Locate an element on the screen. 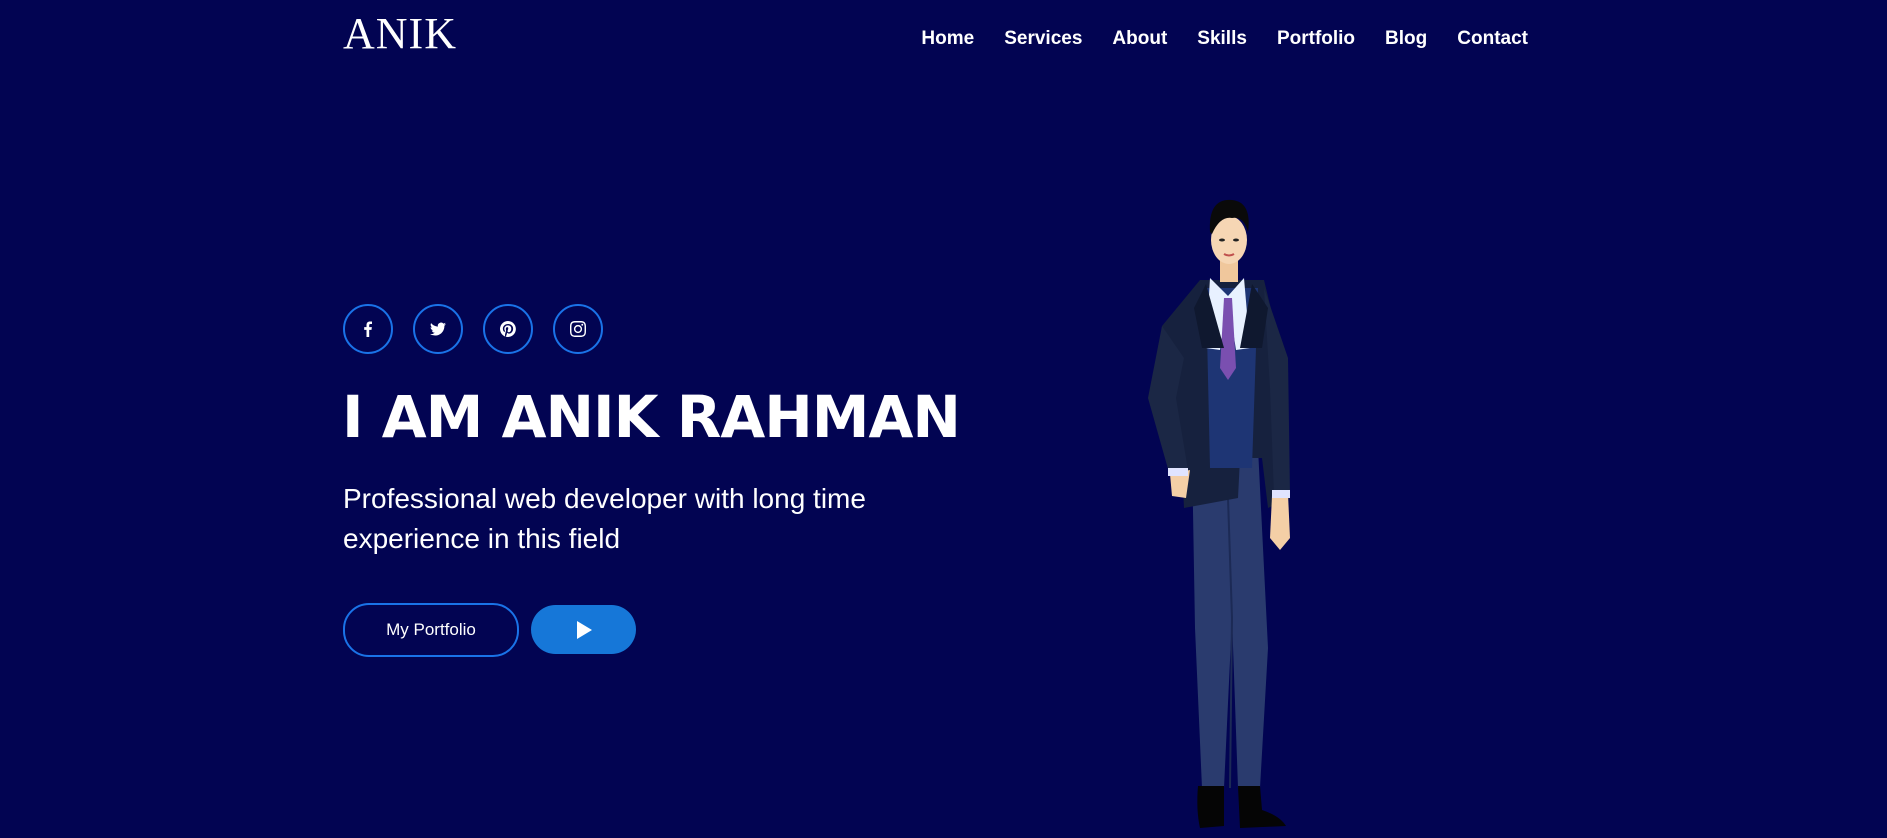  nav-skills: Skills is located at coordinates (1222, 39).